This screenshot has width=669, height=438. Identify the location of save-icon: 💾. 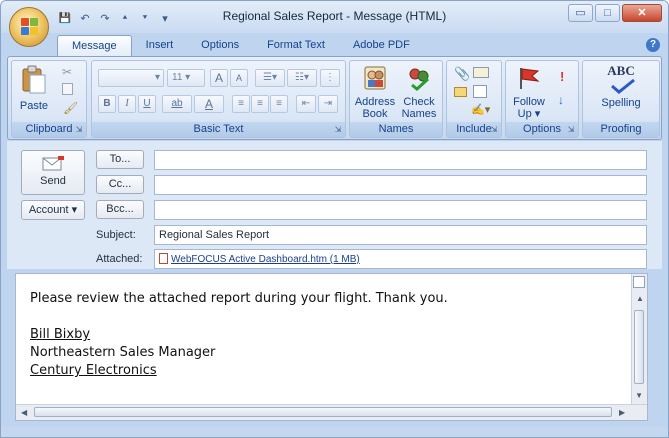
(65, 18).